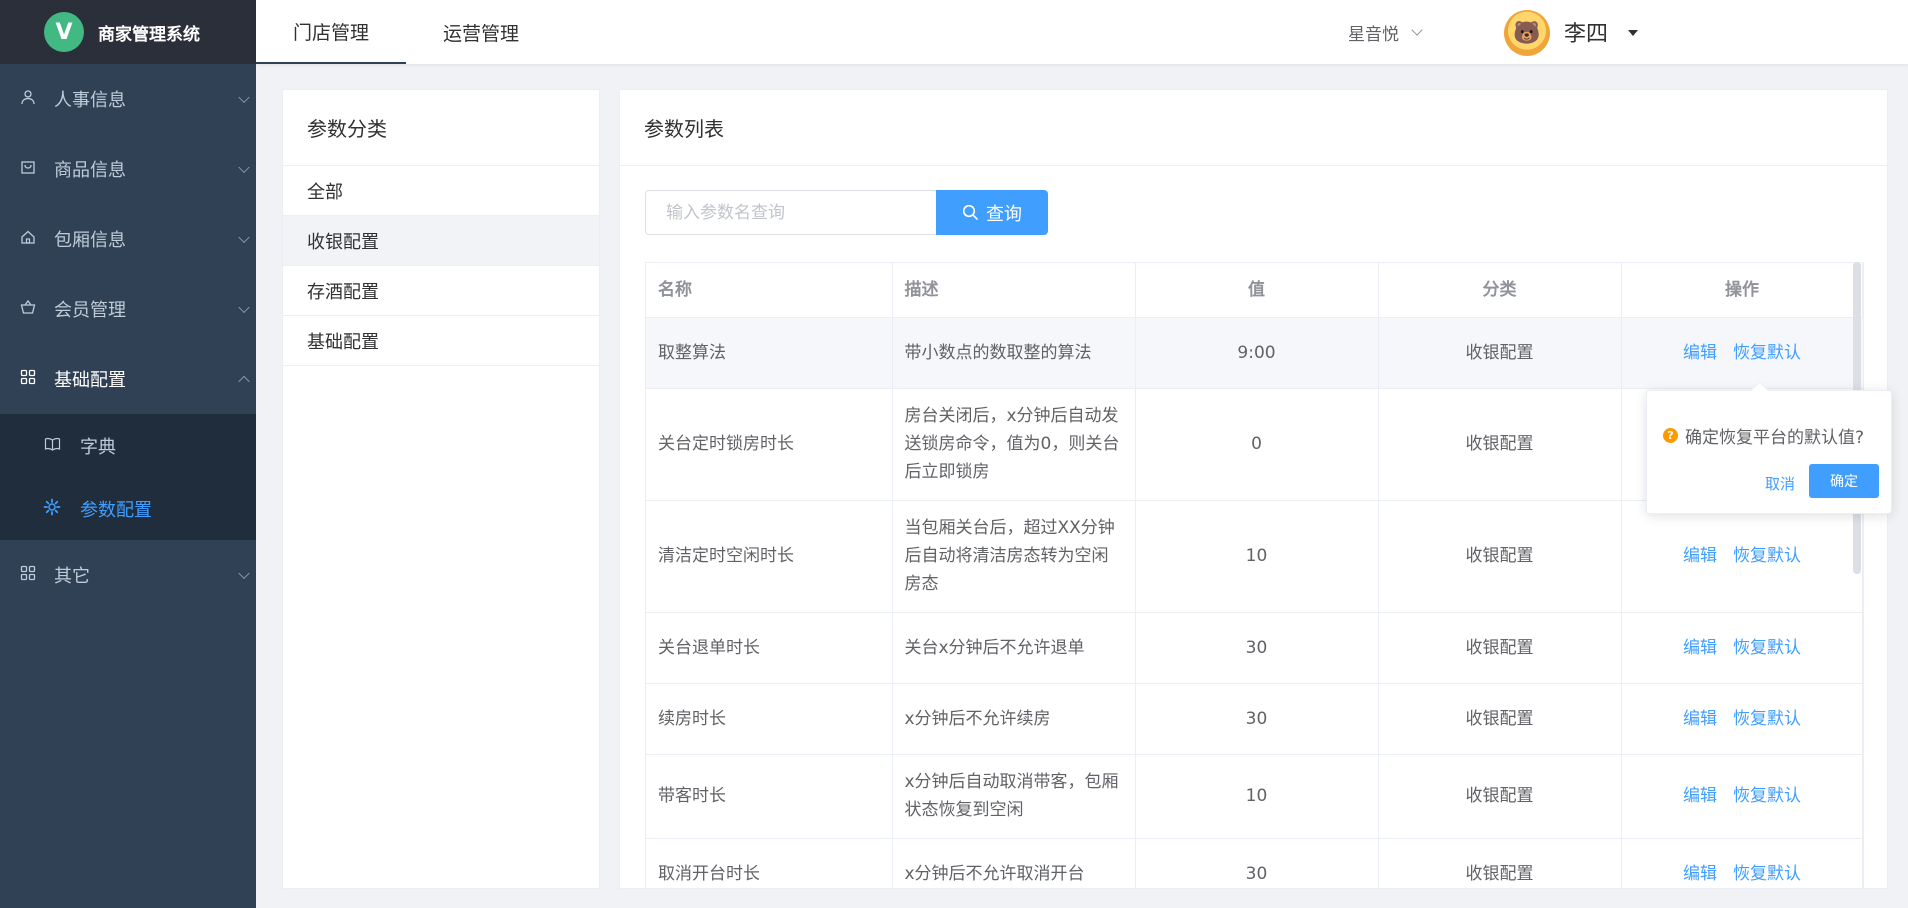  What do you see at coordinates (790, 212) in the screenshot?
I see `search-input` at bounding box center [790, 212].